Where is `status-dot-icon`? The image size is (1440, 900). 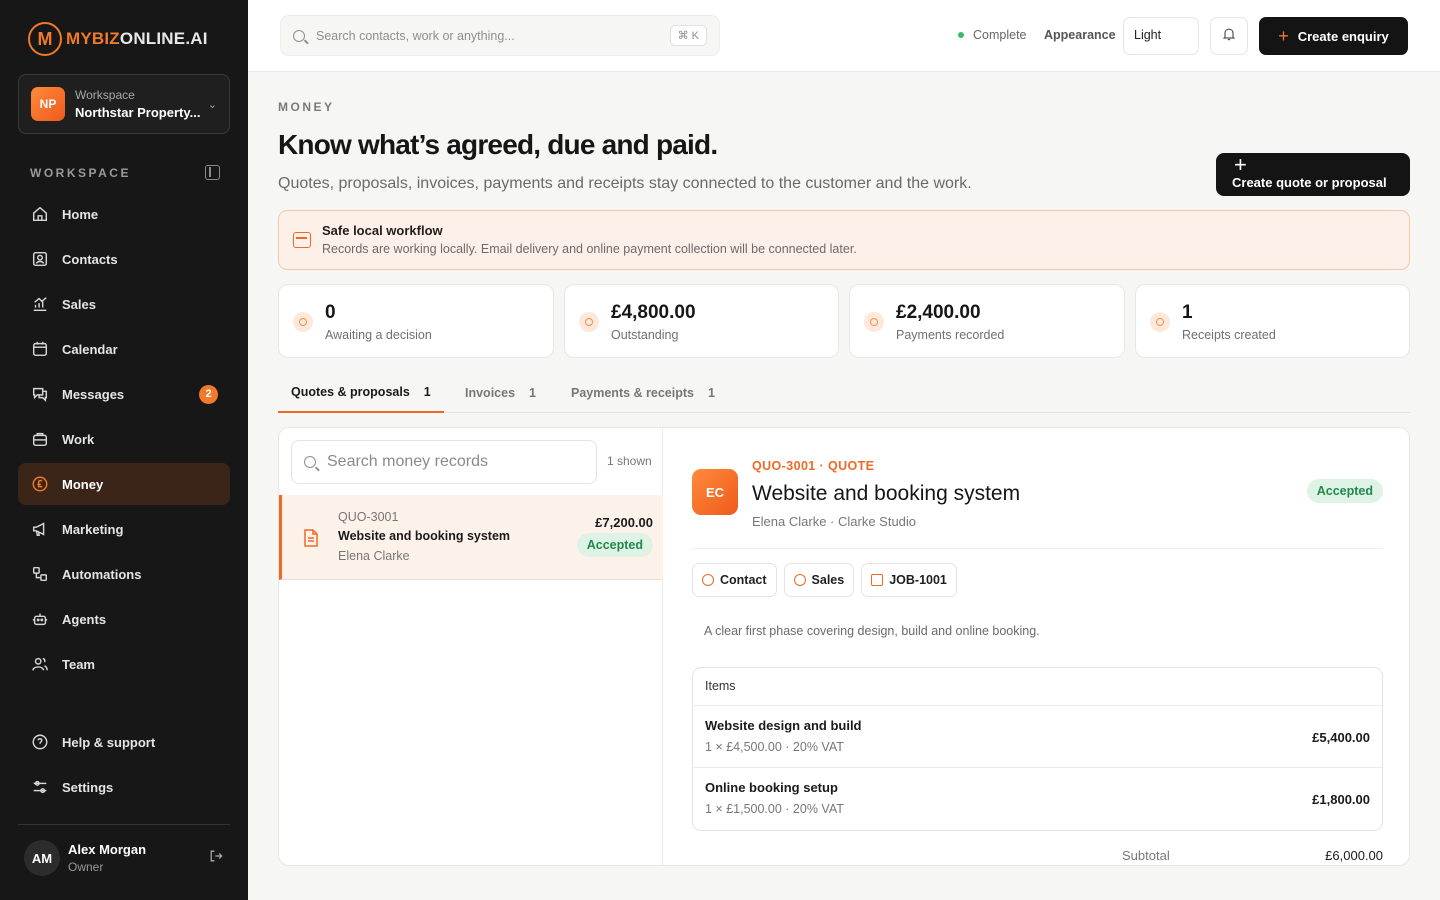 status-dot-icon is located at coordinates (961, 35).